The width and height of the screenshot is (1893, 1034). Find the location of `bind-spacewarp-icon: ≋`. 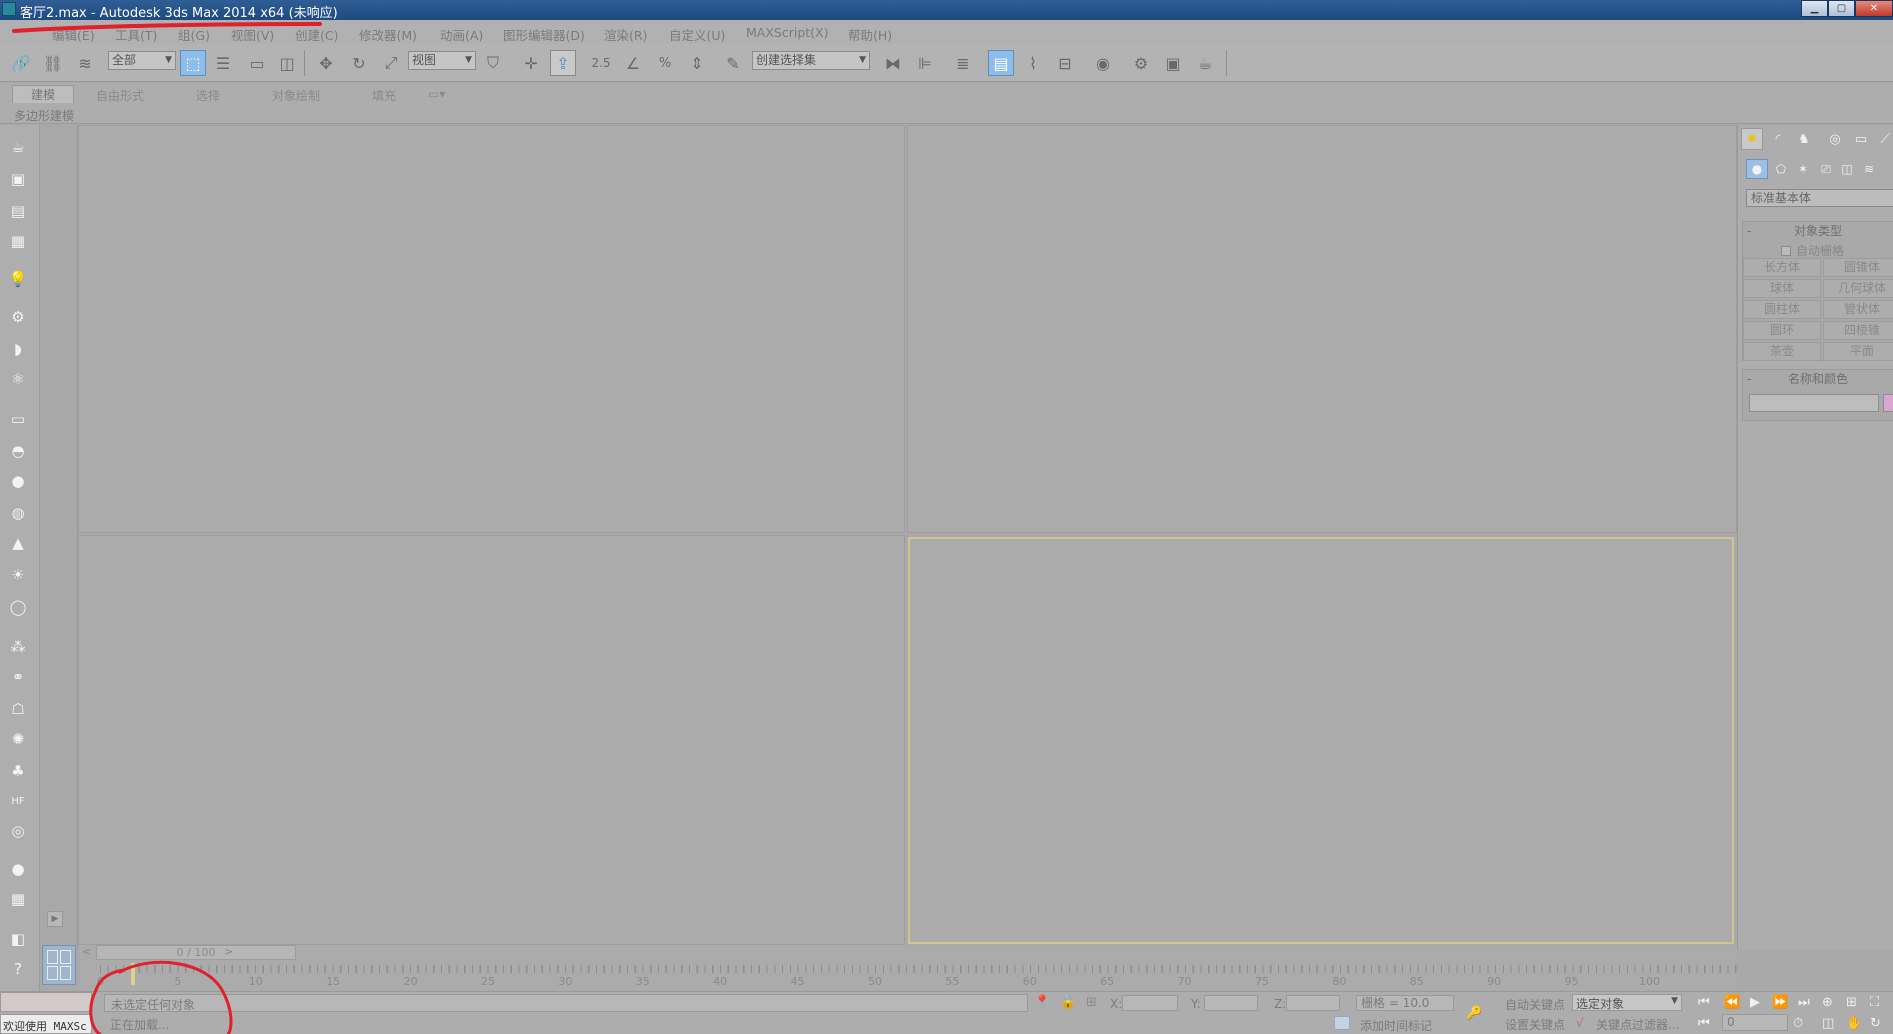

bind-spacewarp-icon: ≋ is located at coordinates (85, 63).